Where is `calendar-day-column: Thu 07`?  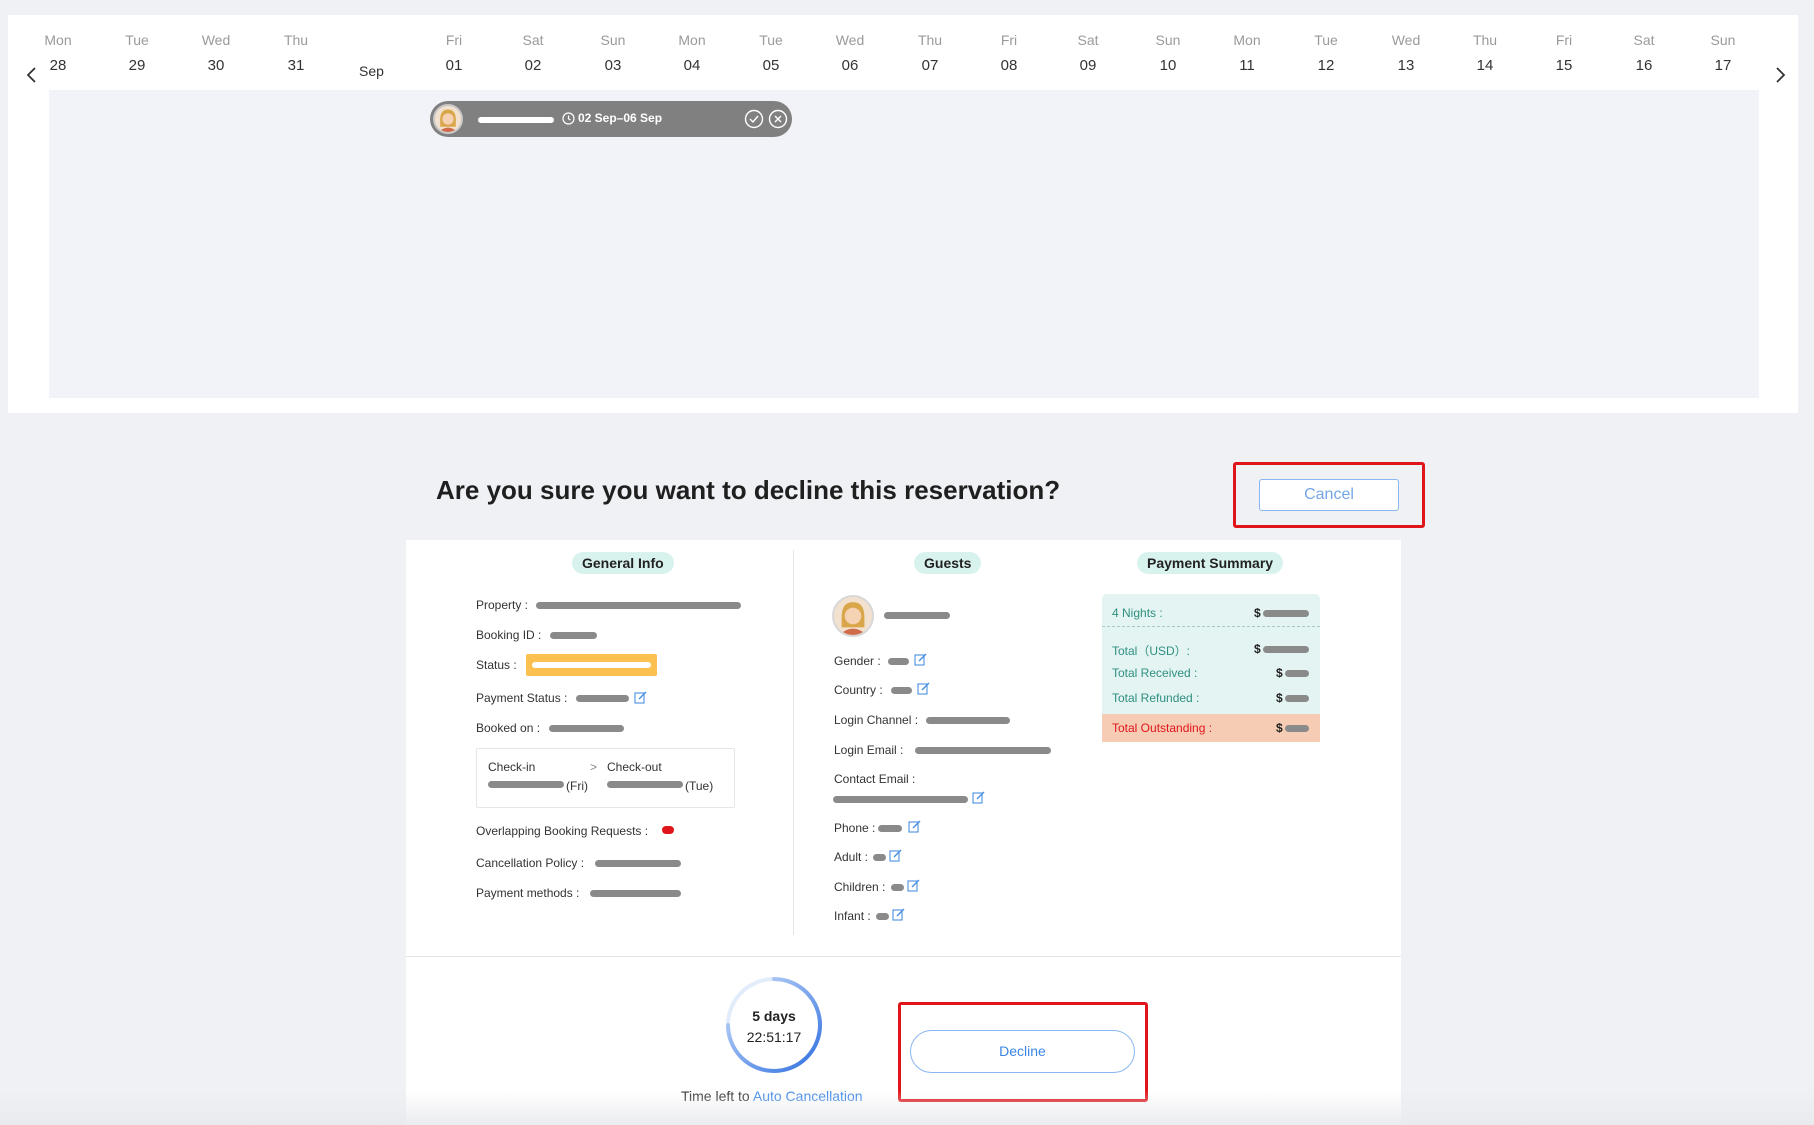 calendar-day-column: Thu 07 is located at coordinates (930, 53).